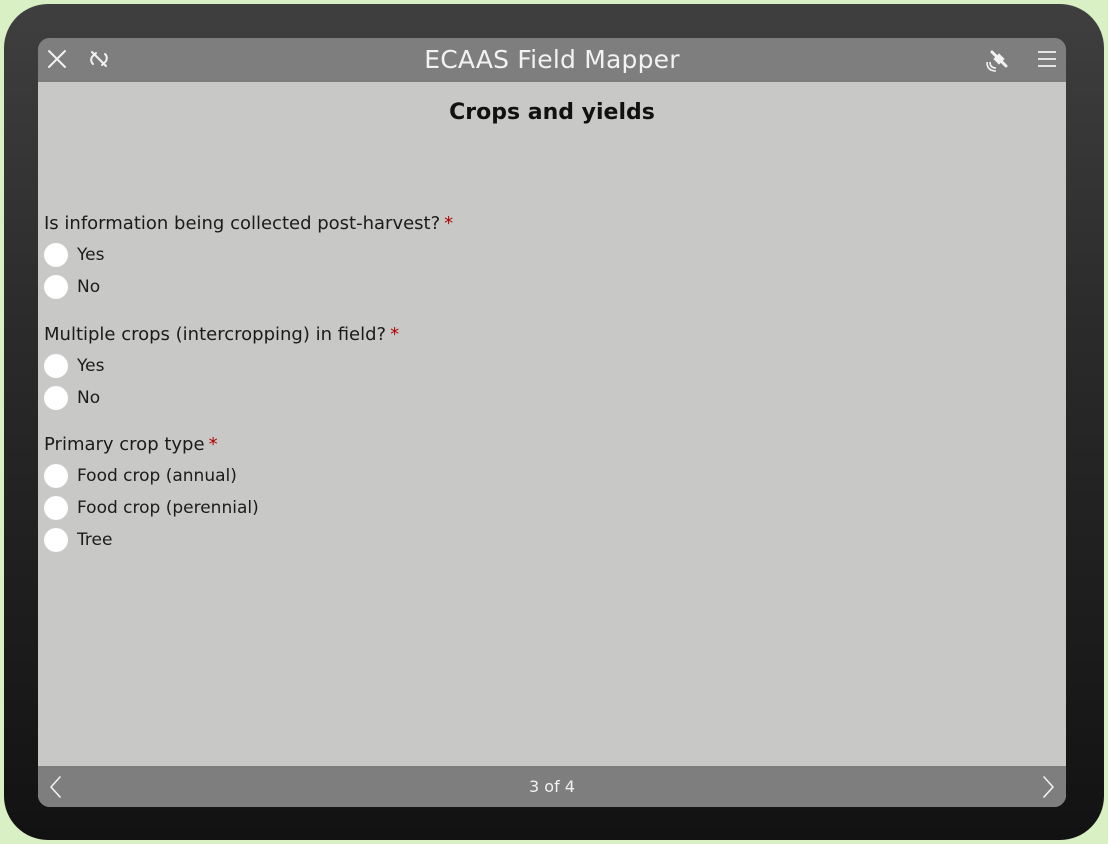  I want to click on option-label: Food crop (perennial), so click(168, 508).